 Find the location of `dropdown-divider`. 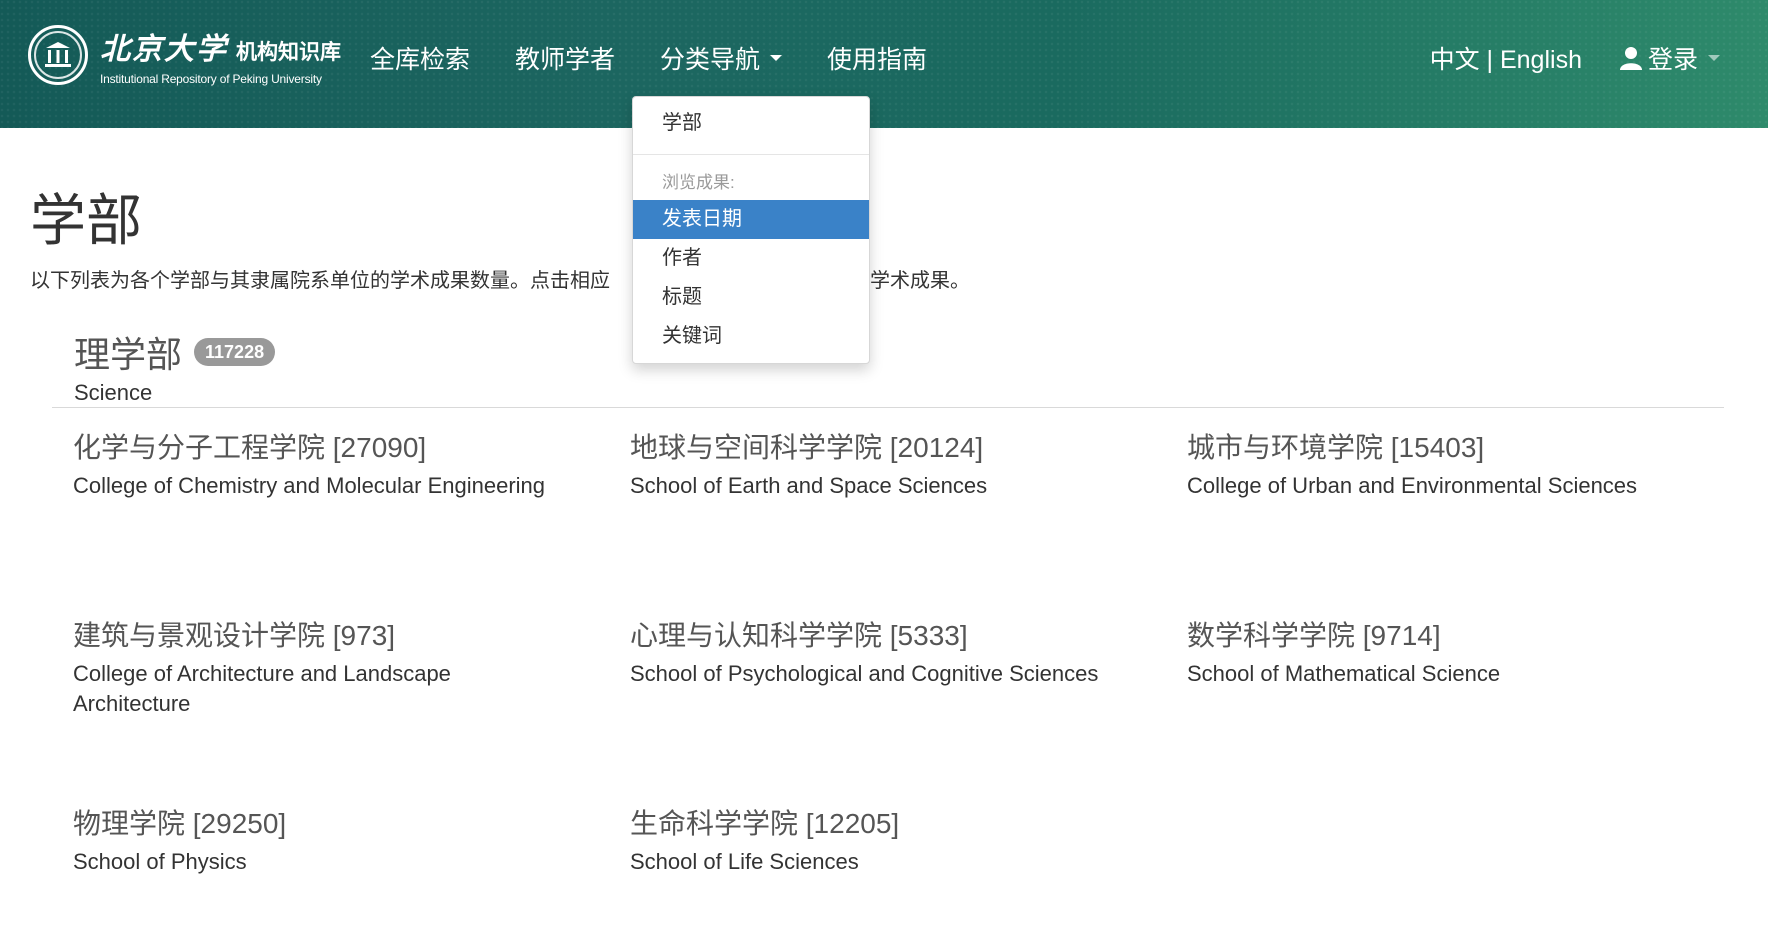

dropdown-divider is located at coordinates (751, 154).